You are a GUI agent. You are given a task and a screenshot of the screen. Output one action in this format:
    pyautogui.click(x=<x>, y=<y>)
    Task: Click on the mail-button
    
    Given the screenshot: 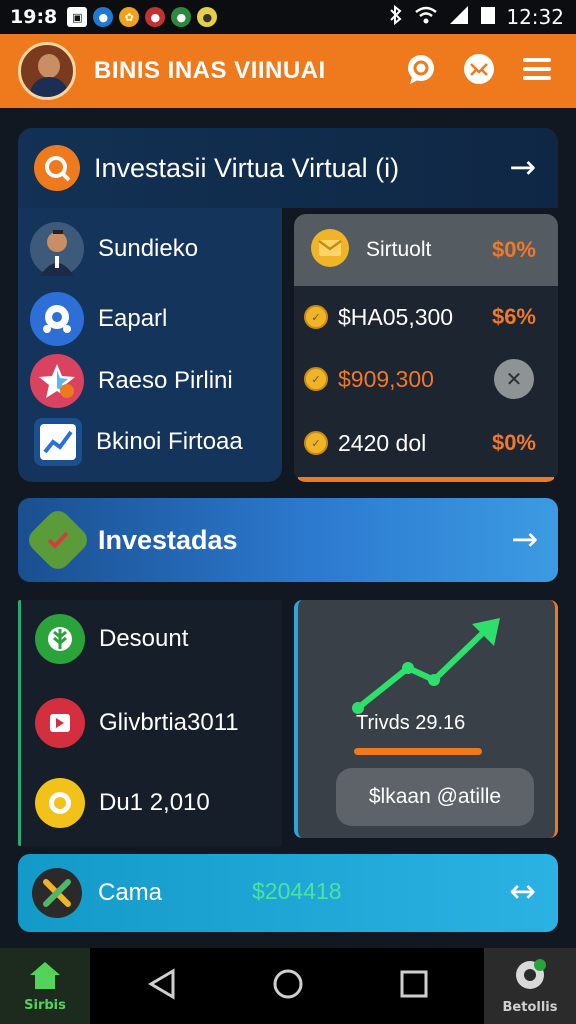 What is the action you would take?
    pyautogui.click(x=479, y=71)
    